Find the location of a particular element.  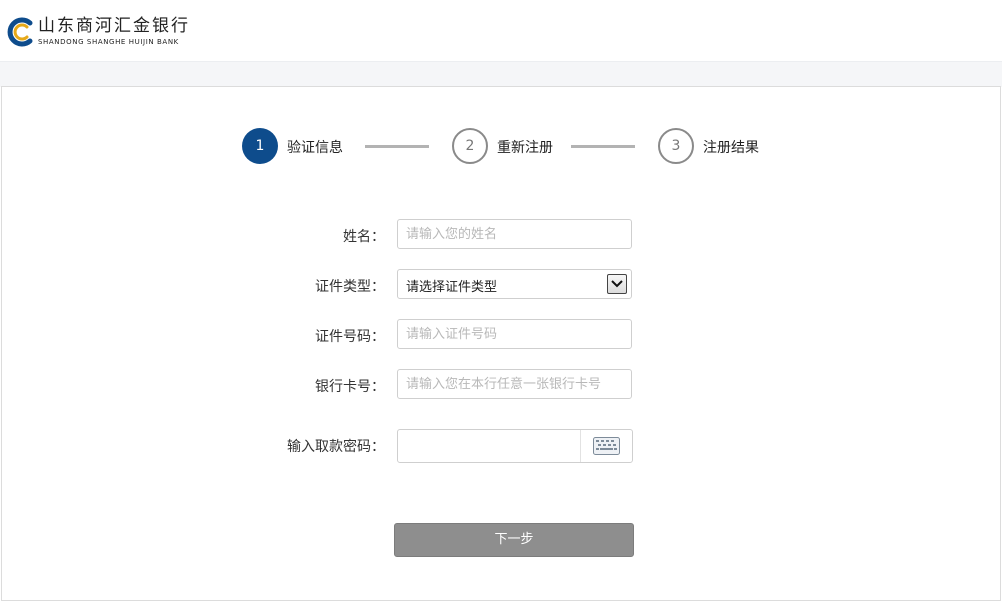

card-number-field is located at coordinates (514, 384).